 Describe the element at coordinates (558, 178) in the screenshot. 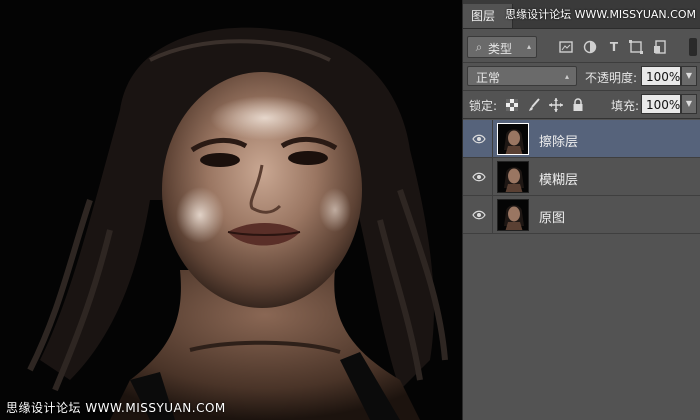

I see `layer-name: 模糊层` at that location.